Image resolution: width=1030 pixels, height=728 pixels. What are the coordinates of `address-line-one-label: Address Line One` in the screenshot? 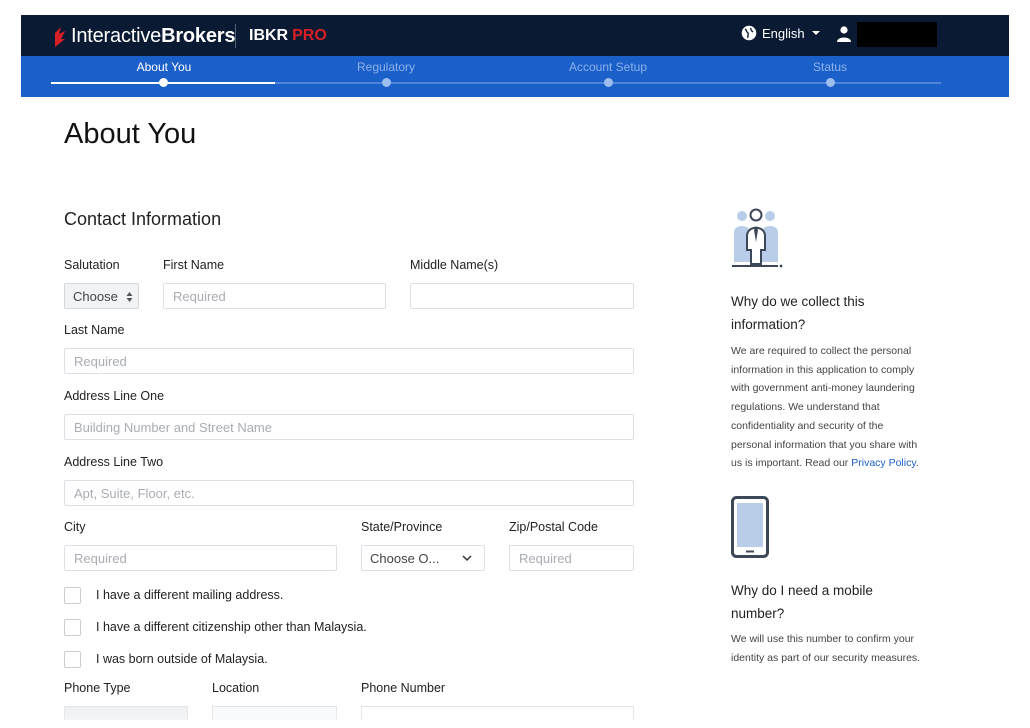 It's located at (114, 396).